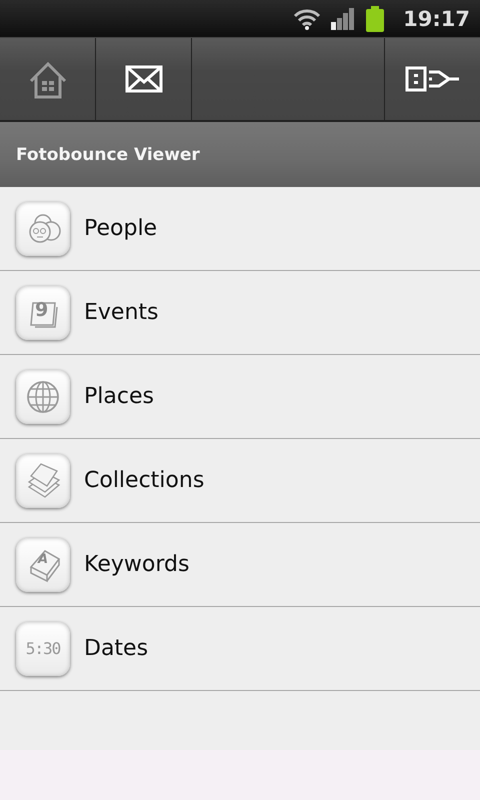  I want to click on menu-label: People, so click(121, 228).